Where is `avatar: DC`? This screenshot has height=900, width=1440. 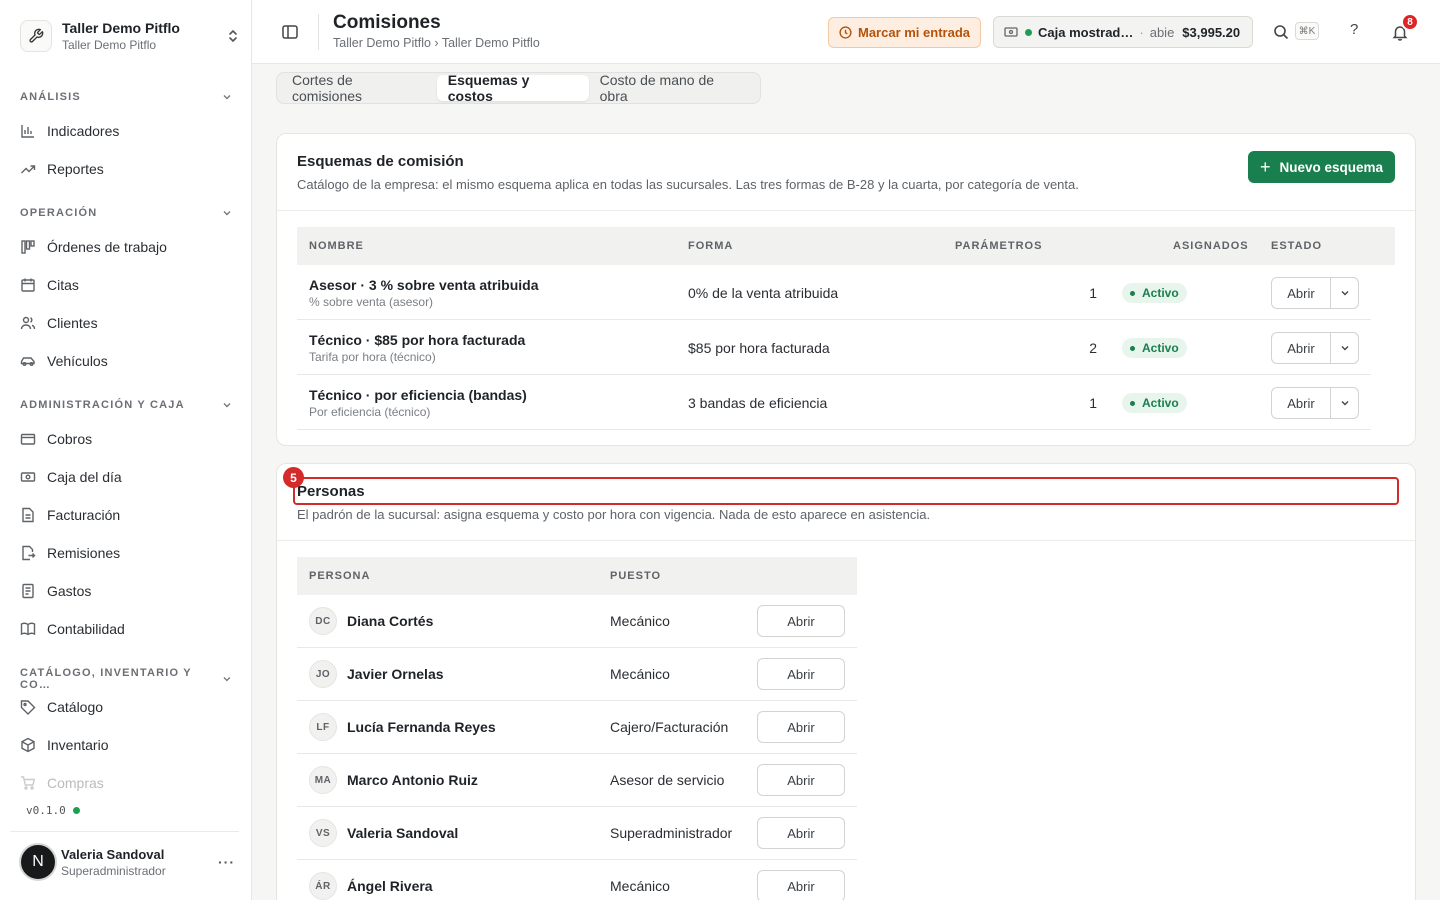 avatar: DC is located at coordinates (323, 621).